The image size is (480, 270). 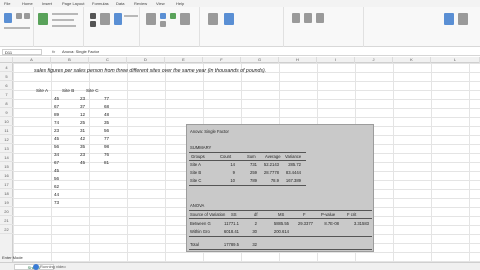 What do you see at coordinates (6, 157) in the screenshot?
I see `row-header: 14` at bounding box center [6, 157].